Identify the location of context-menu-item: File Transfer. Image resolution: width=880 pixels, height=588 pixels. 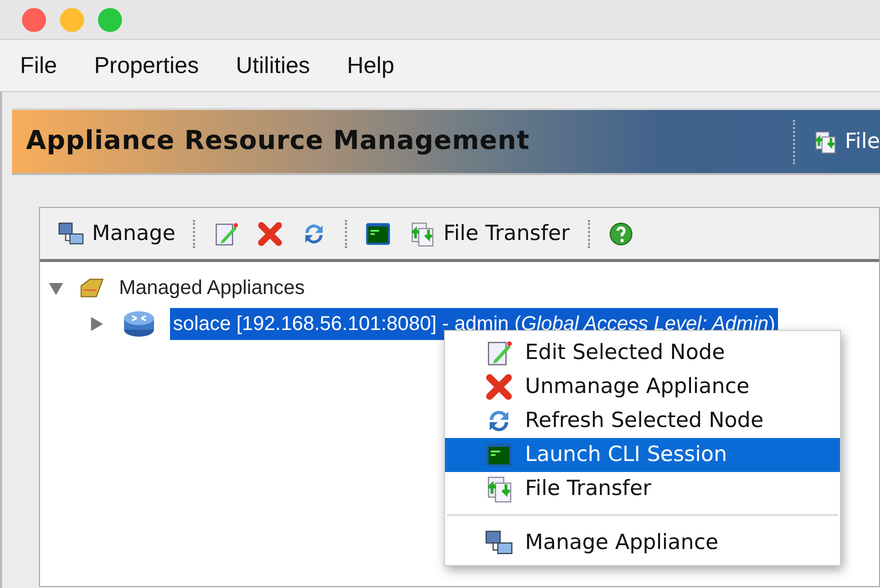
(642, 489).